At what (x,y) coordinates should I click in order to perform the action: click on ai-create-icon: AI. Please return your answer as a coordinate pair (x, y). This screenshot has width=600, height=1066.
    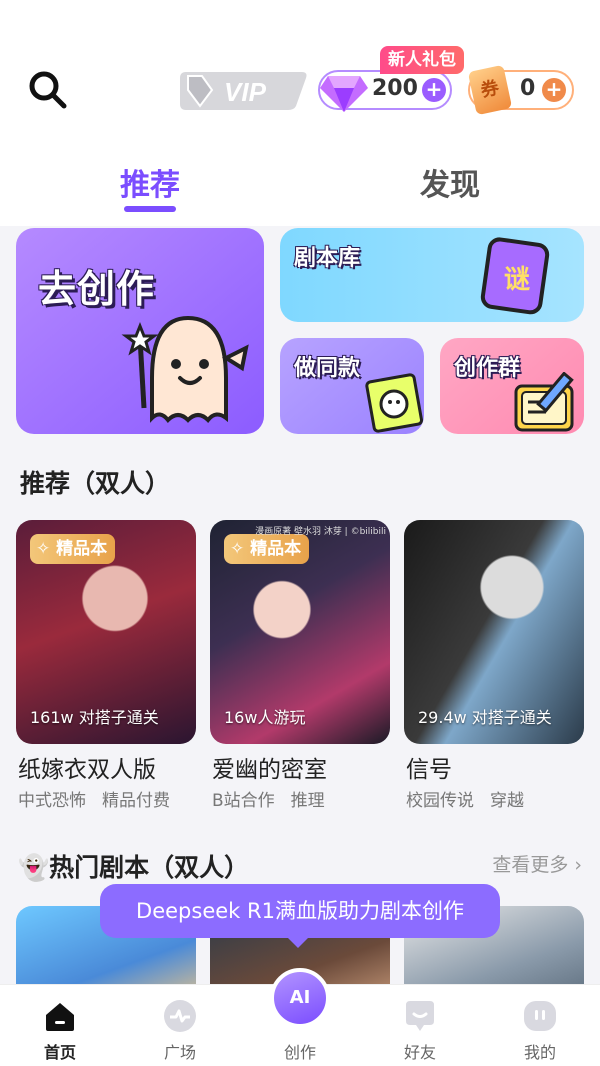
    Looking at the image, I should click on (300, 997).